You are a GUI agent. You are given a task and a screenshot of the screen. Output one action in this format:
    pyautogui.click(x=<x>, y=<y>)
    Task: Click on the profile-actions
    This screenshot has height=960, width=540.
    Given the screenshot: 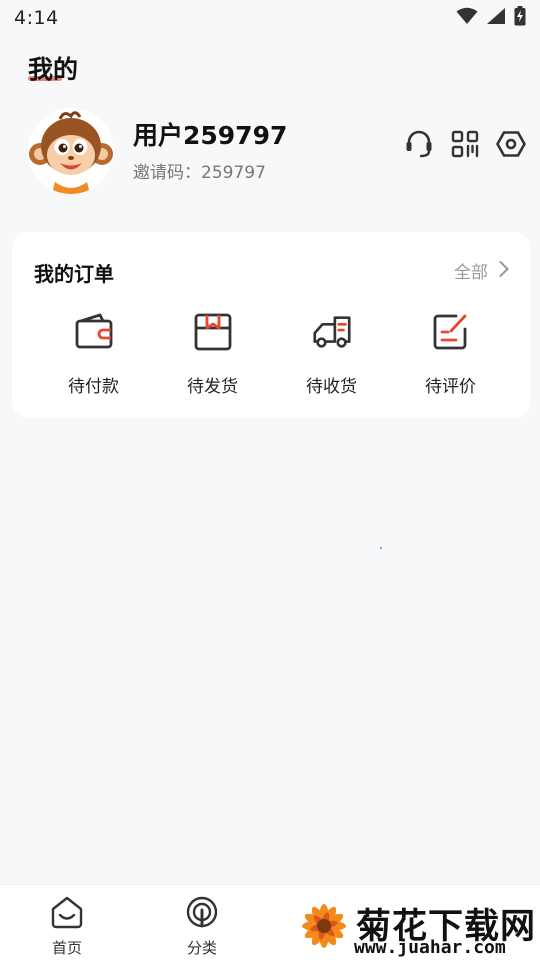 What is the action you would take?
    pyautogui.click(x=465, y=146)
    